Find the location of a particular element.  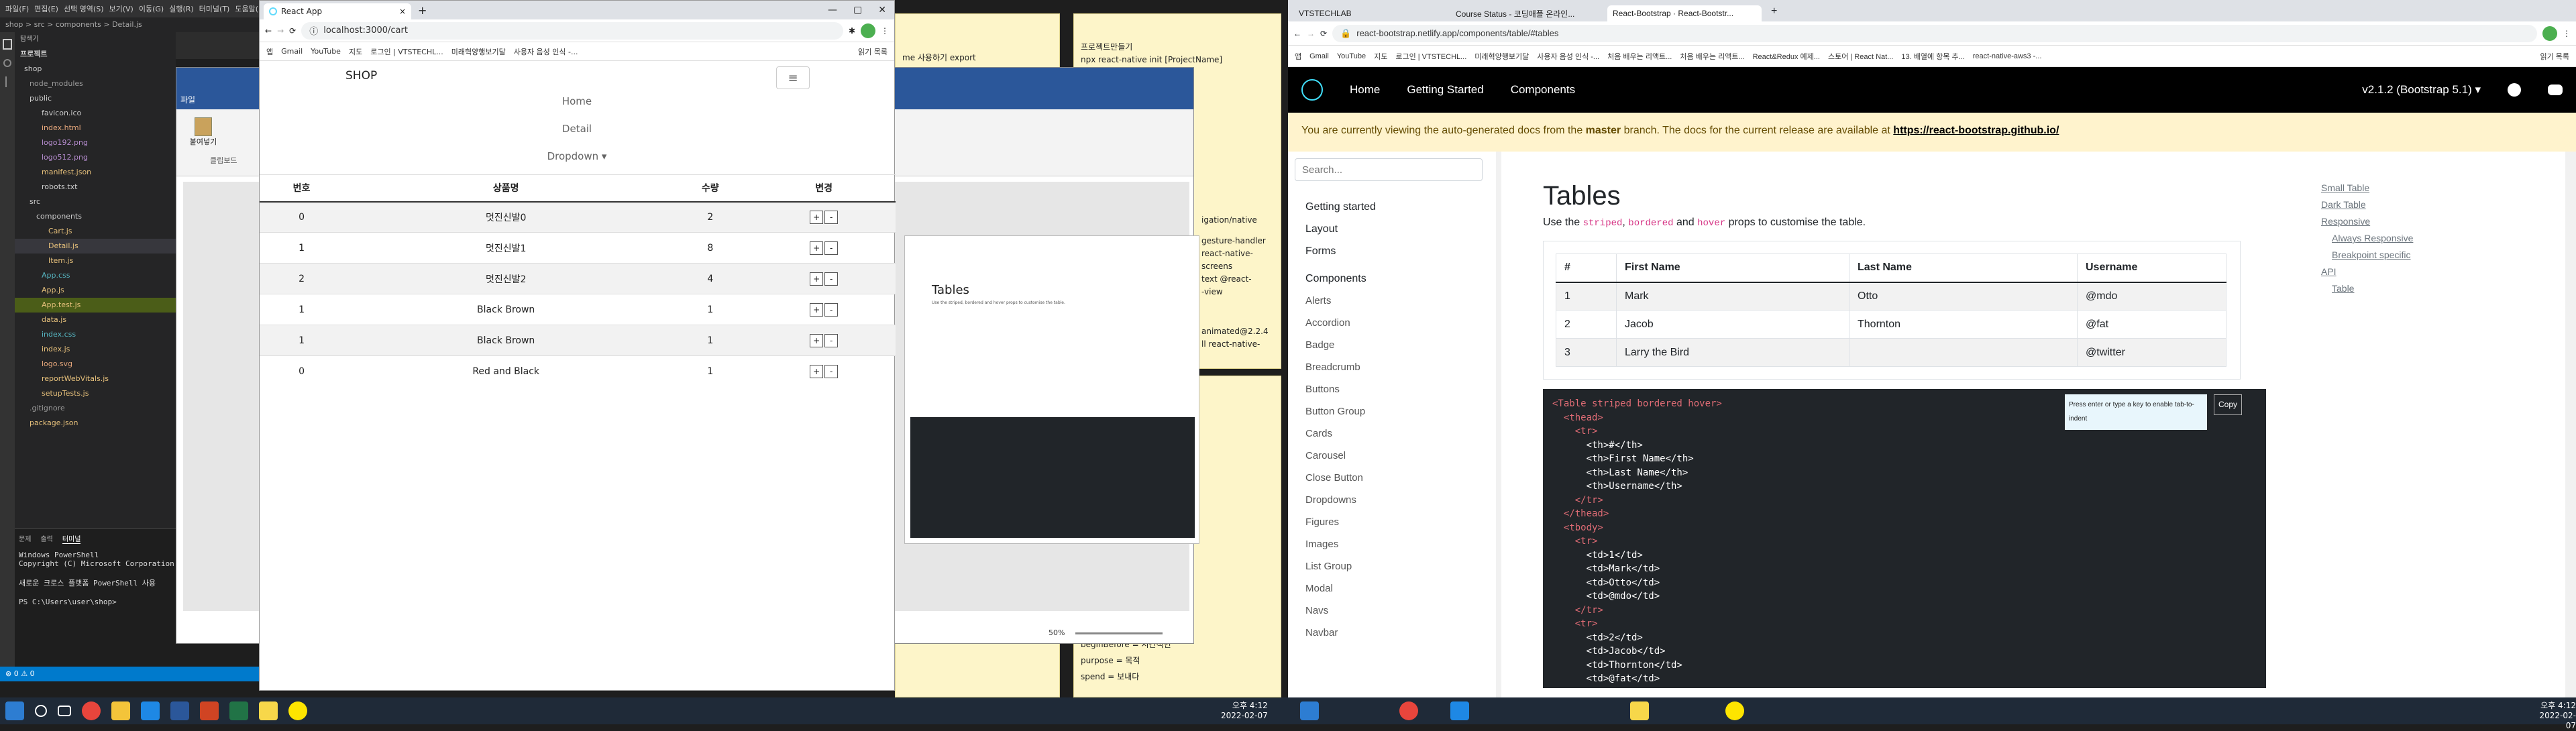

panel-tab-output: 출력 is located at coordinates (46, 538).